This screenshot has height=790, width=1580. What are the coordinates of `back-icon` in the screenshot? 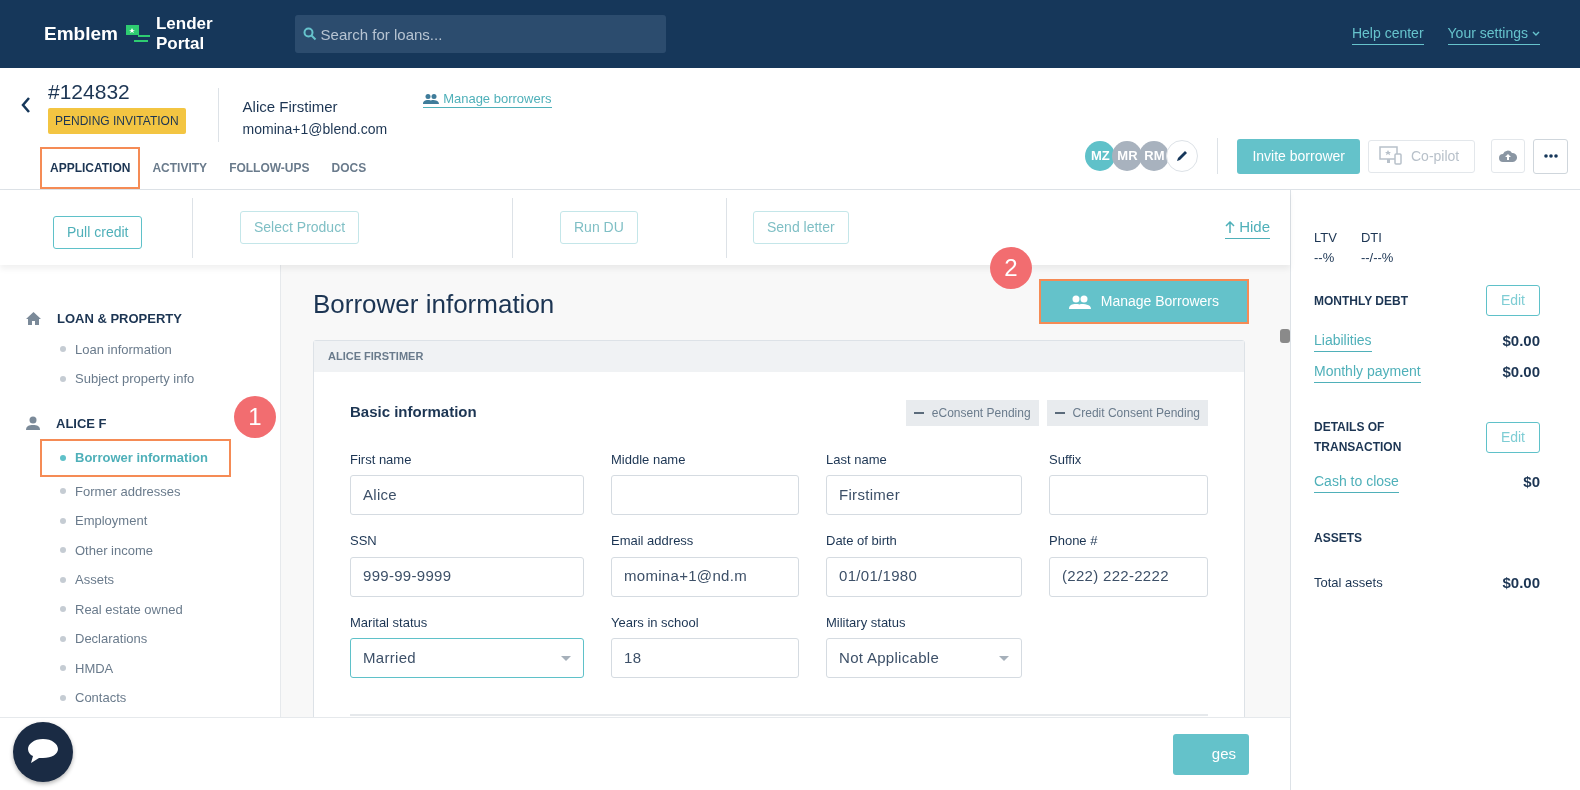 It's located at (26, 105).